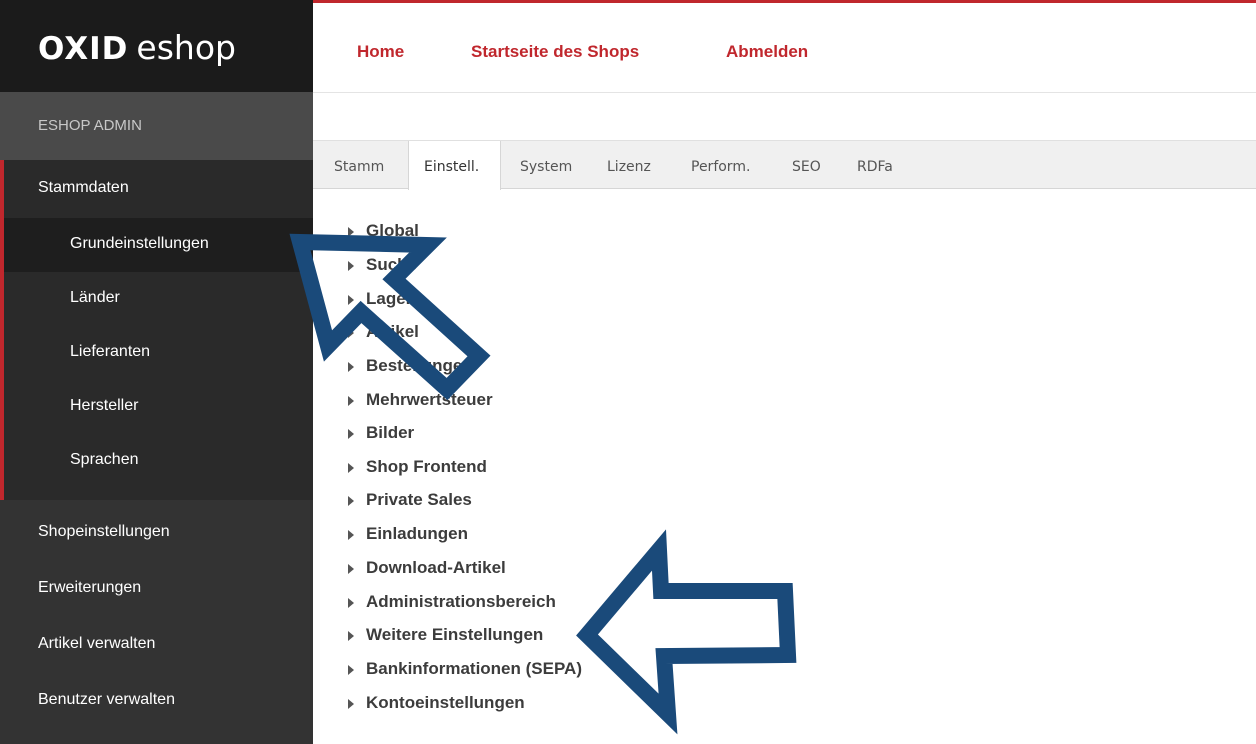 The width and height of the screenshot is (1256, 744). I want to click on tab-rdfa: RDFa, so click(875, 167).